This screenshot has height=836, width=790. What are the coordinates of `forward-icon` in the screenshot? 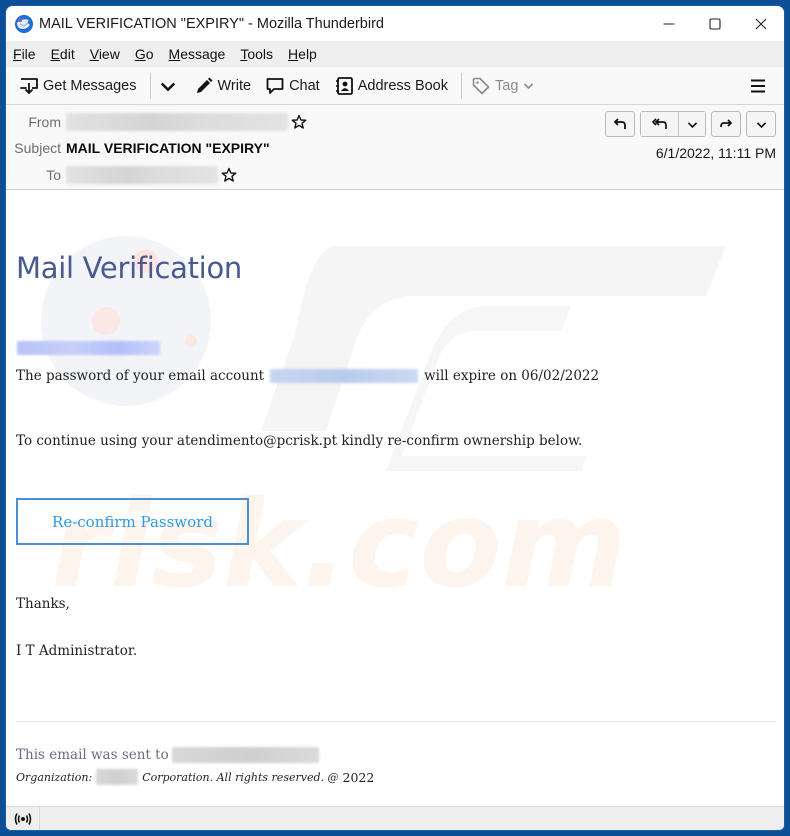 It's located at (726, 123).